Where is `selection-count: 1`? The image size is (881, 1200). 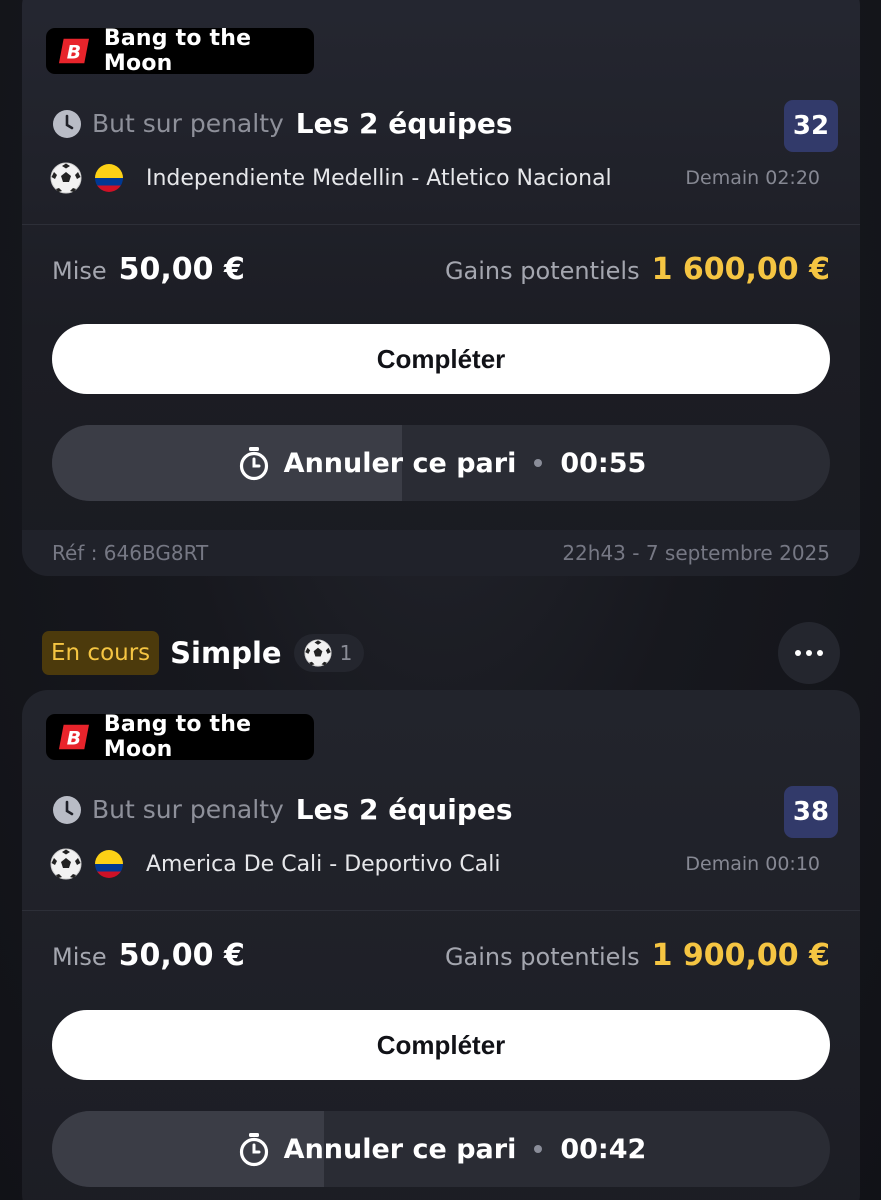
selection-count: 1 is located at coordinates (346, 653).